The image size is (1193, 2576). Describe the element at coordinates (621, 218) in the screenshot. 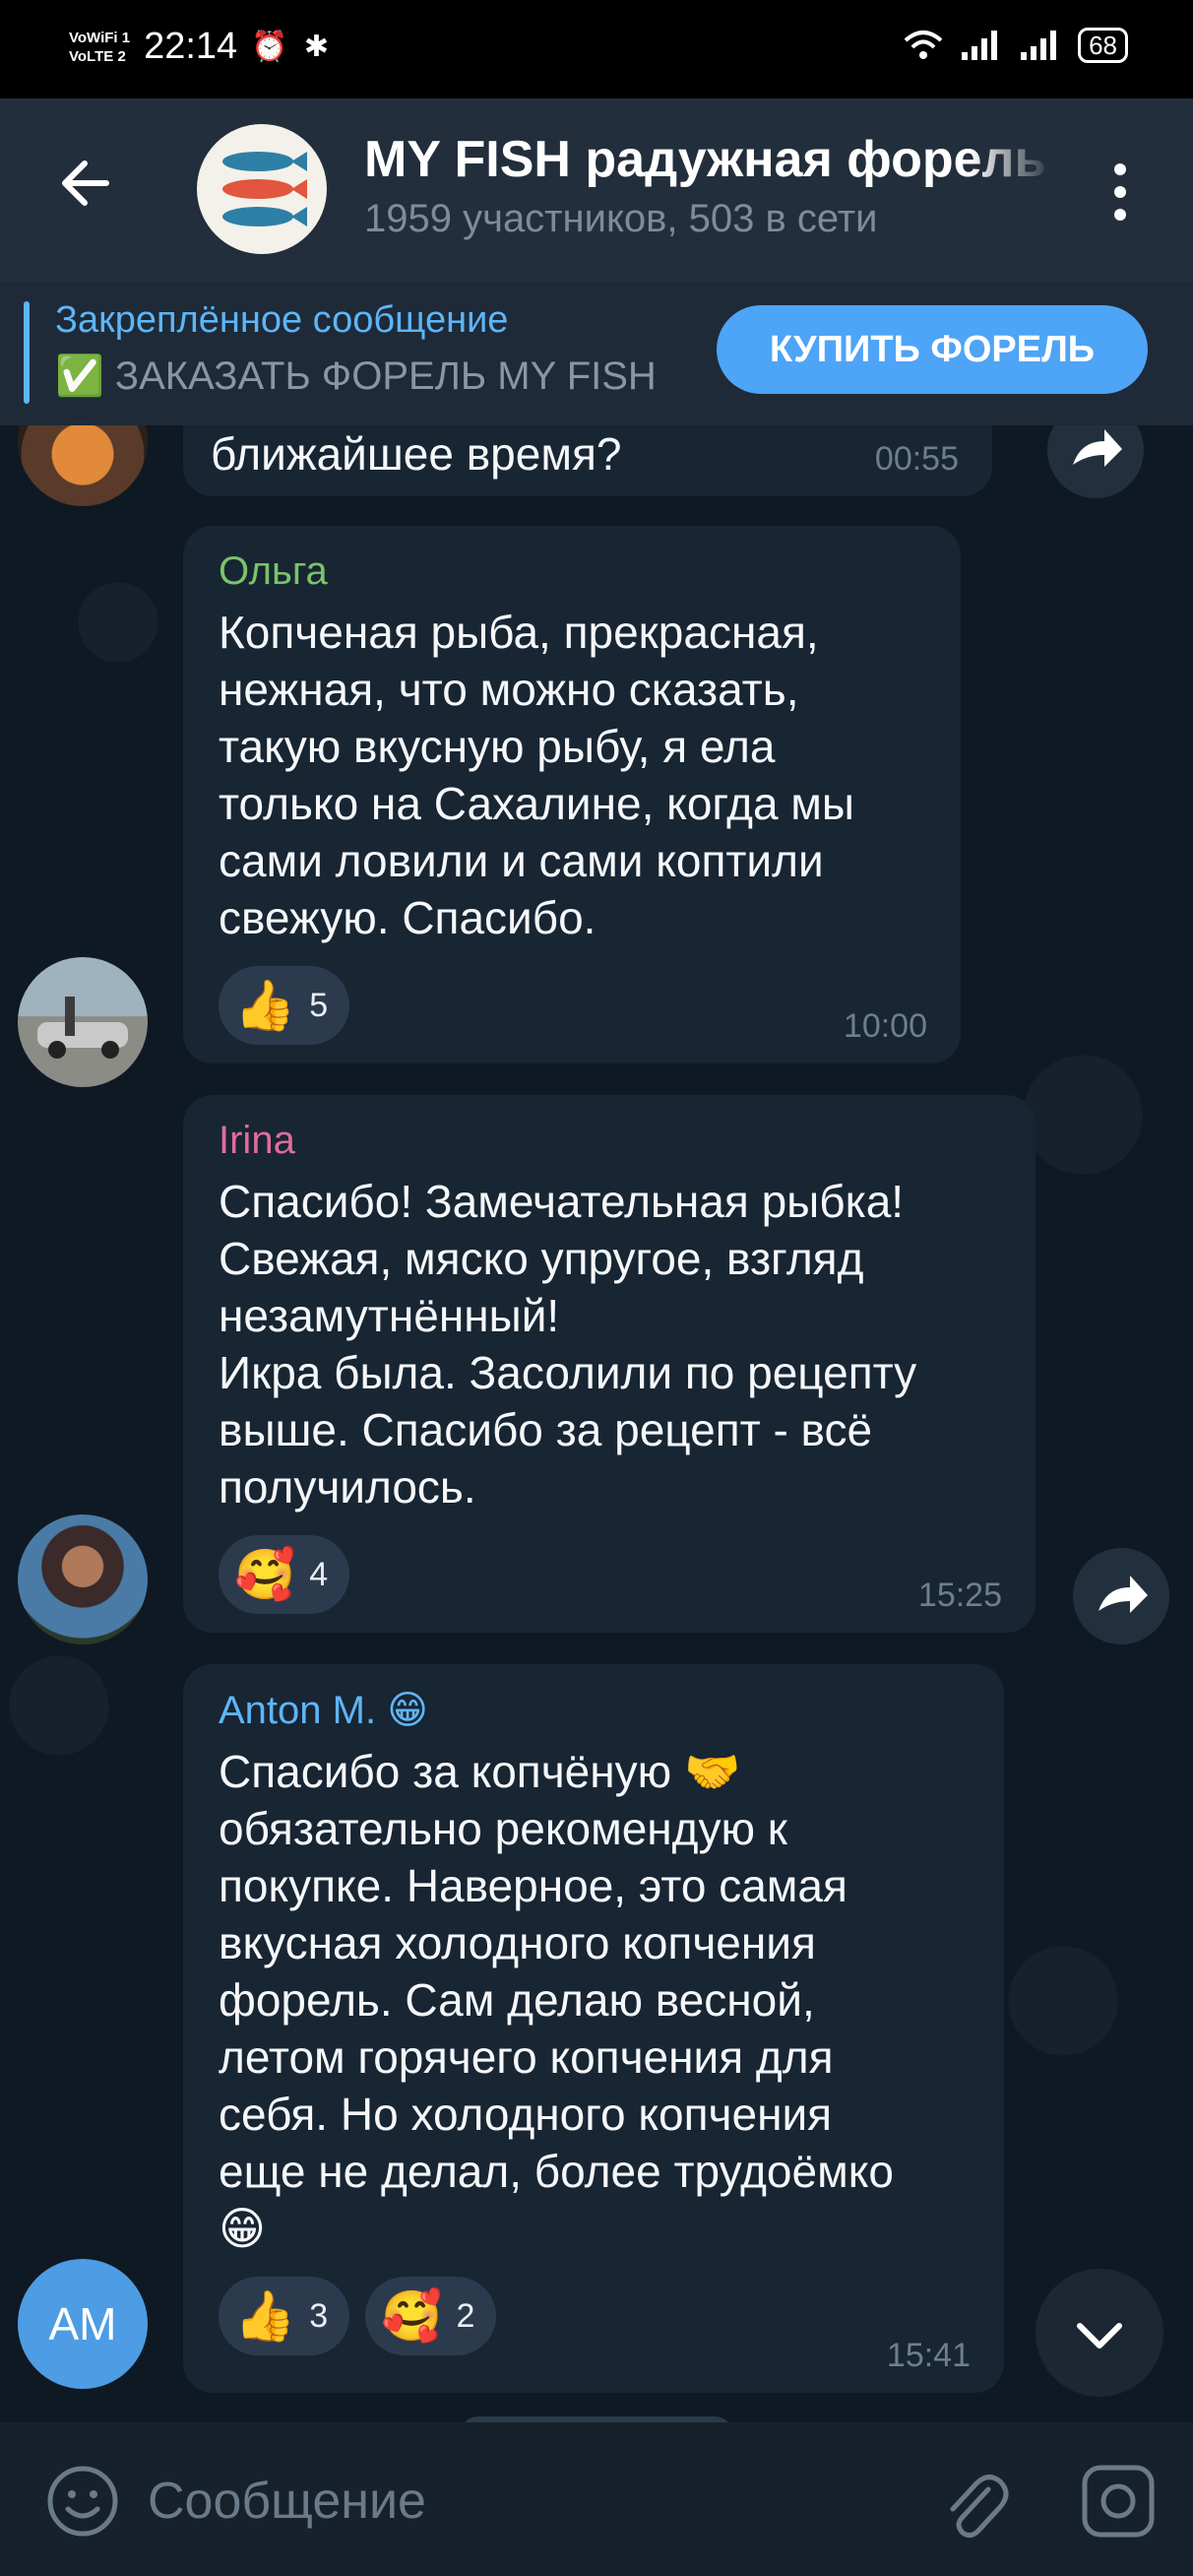

I see `chat-subtitle: 1959 участников, 503 в сети` at that location.